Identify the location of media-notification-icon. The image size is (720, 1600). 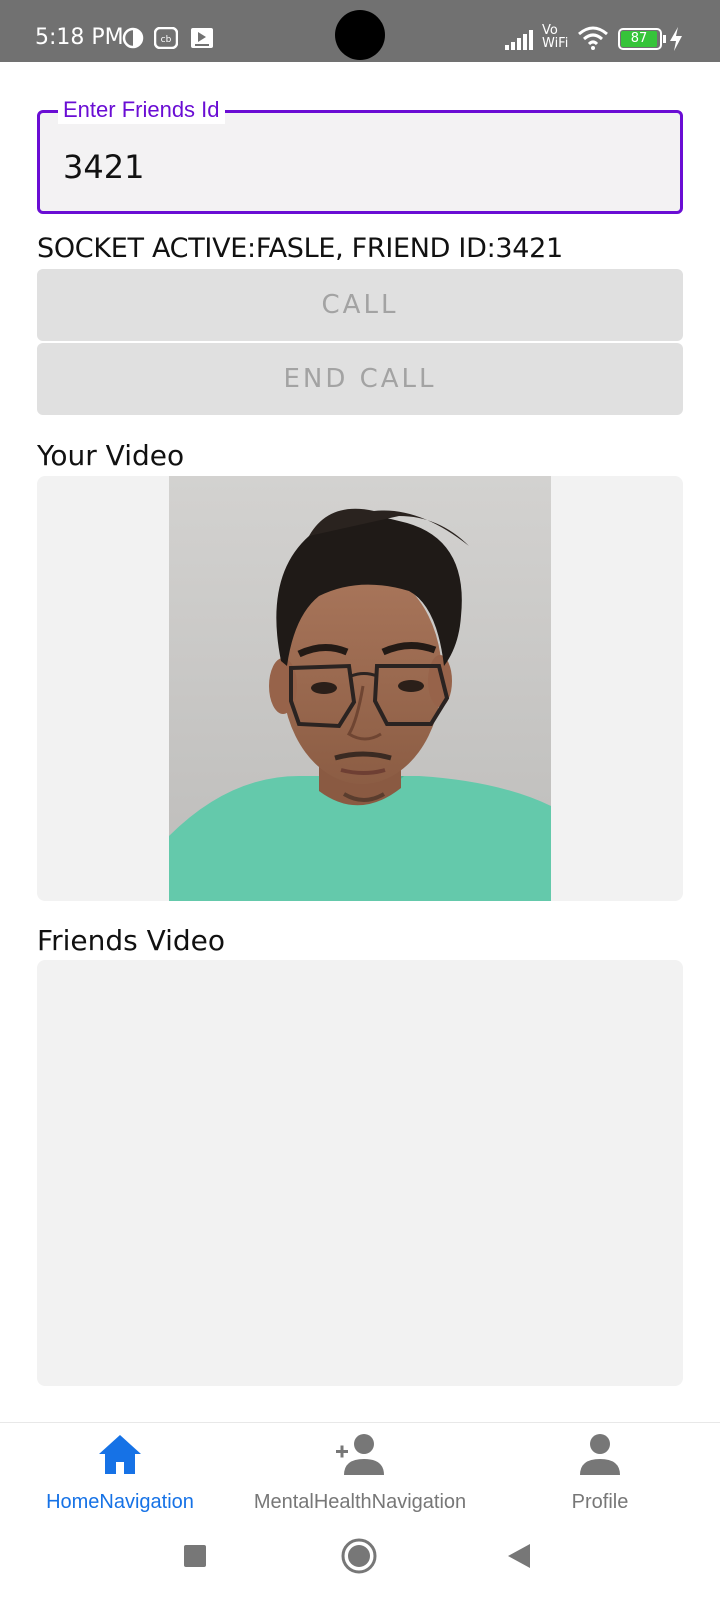
(202, 38).